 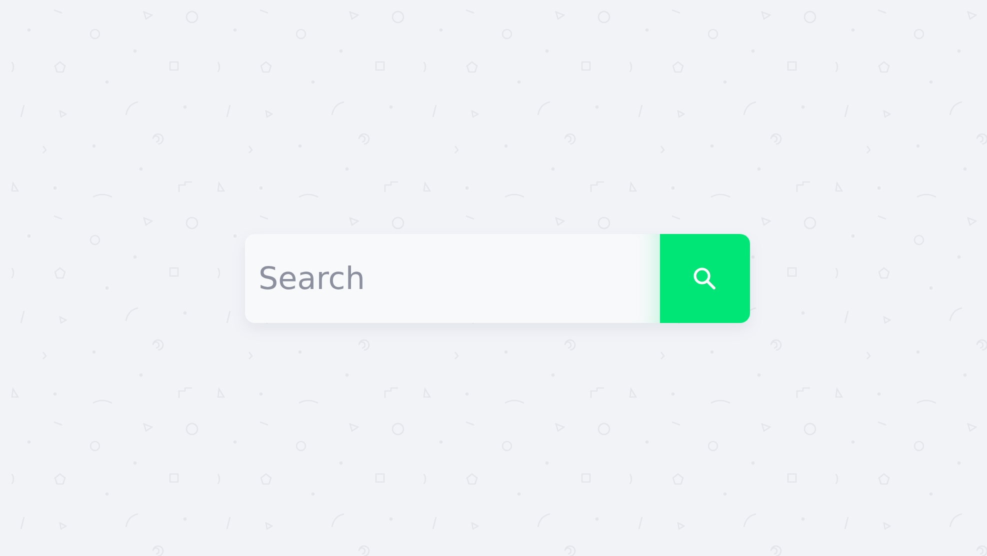 What do you see at coordinates (452, 278) in the screenshot?
I see `search-field: Search` at bounding box center [452, 278].